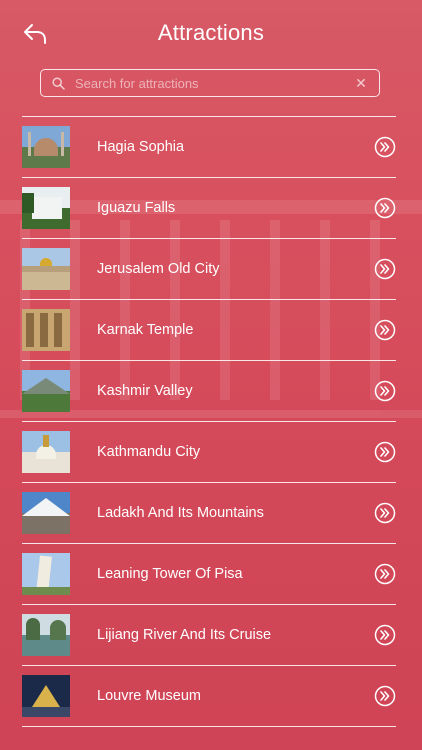 This screenshot has width=422, height=750. What do you see at coordinates (141, 147) in the screenshot?
I see `list-item-label: Hagia Sophia` at bounding box center [141, 147].